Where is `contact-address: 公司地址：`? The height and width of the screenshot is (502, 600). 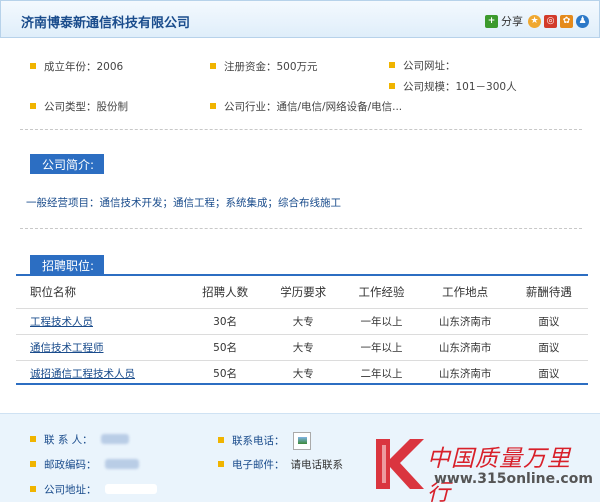 contact-address: 公司地址： is located at coordinates (93, 489).